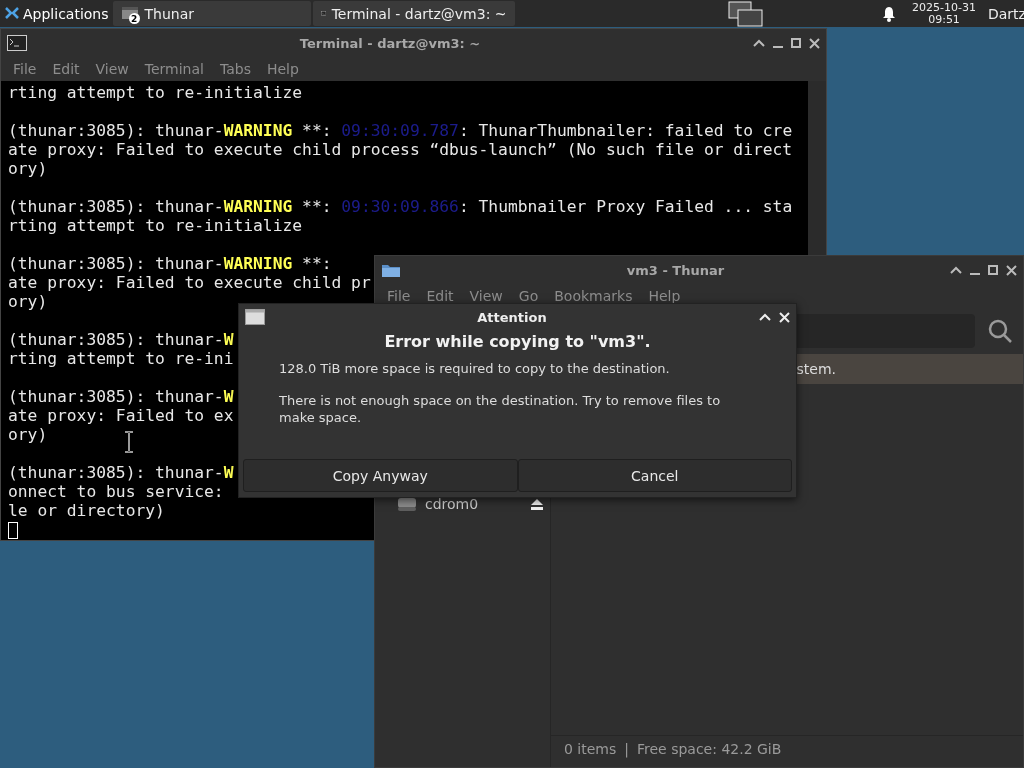 The height and width of the screenshot is (768, 1024). Describe the element at coordinates (211, 13) in the screenshot. I see `taskbar-button: 2 Thunar` at that location.